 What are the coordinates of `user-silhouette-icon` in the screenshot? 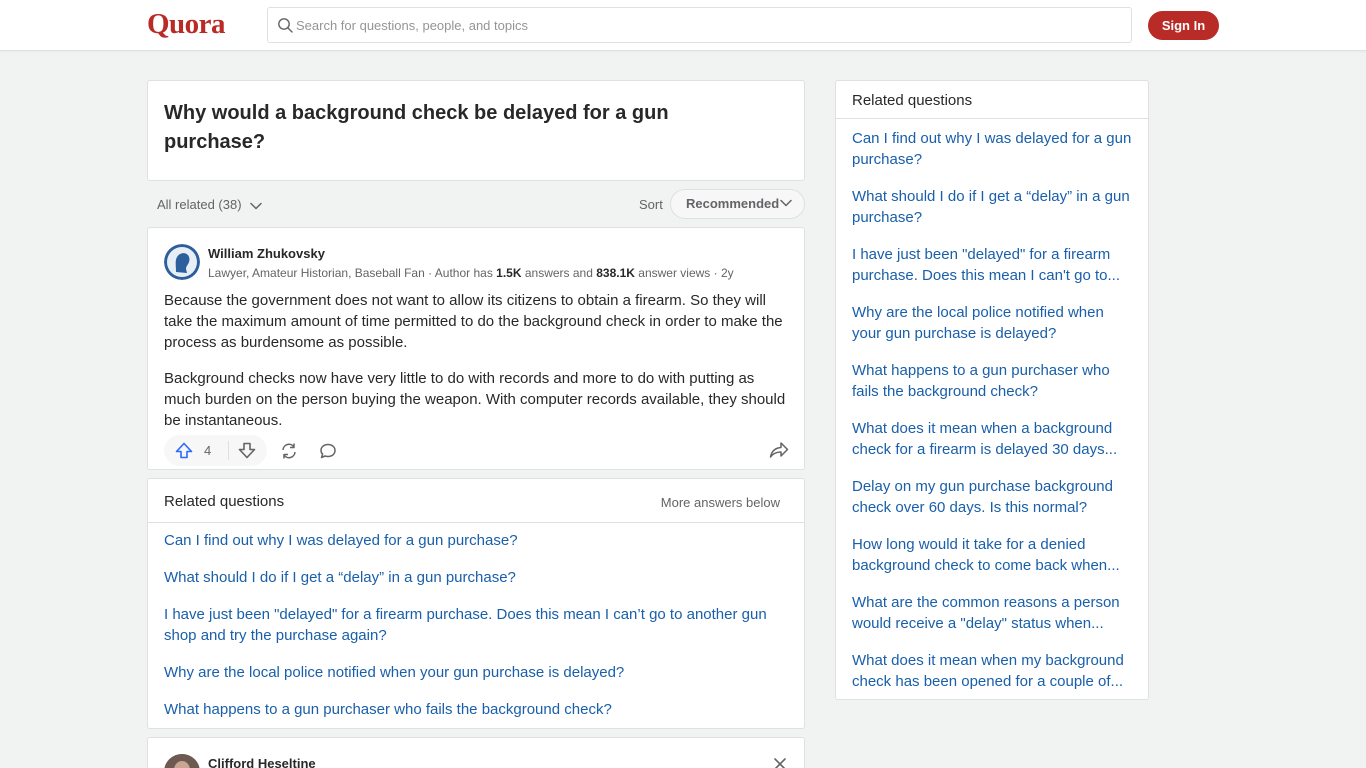 It's located at (182, 262).